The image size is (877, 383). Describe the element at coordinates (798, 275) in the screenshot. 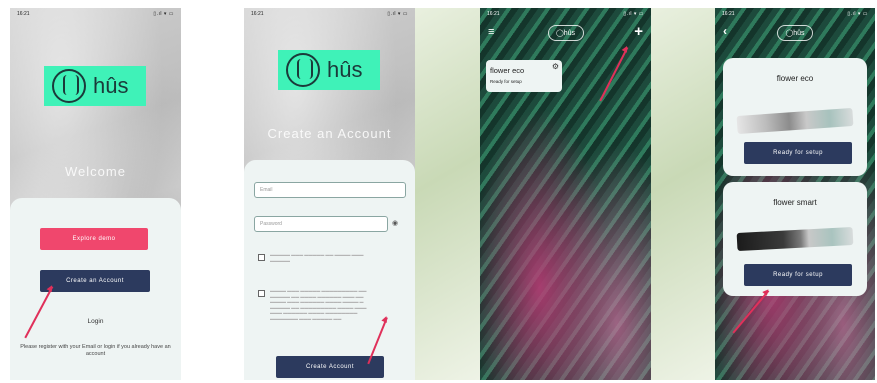

I see `ready-for-setup-button-smart: Ready for setup` at that location.